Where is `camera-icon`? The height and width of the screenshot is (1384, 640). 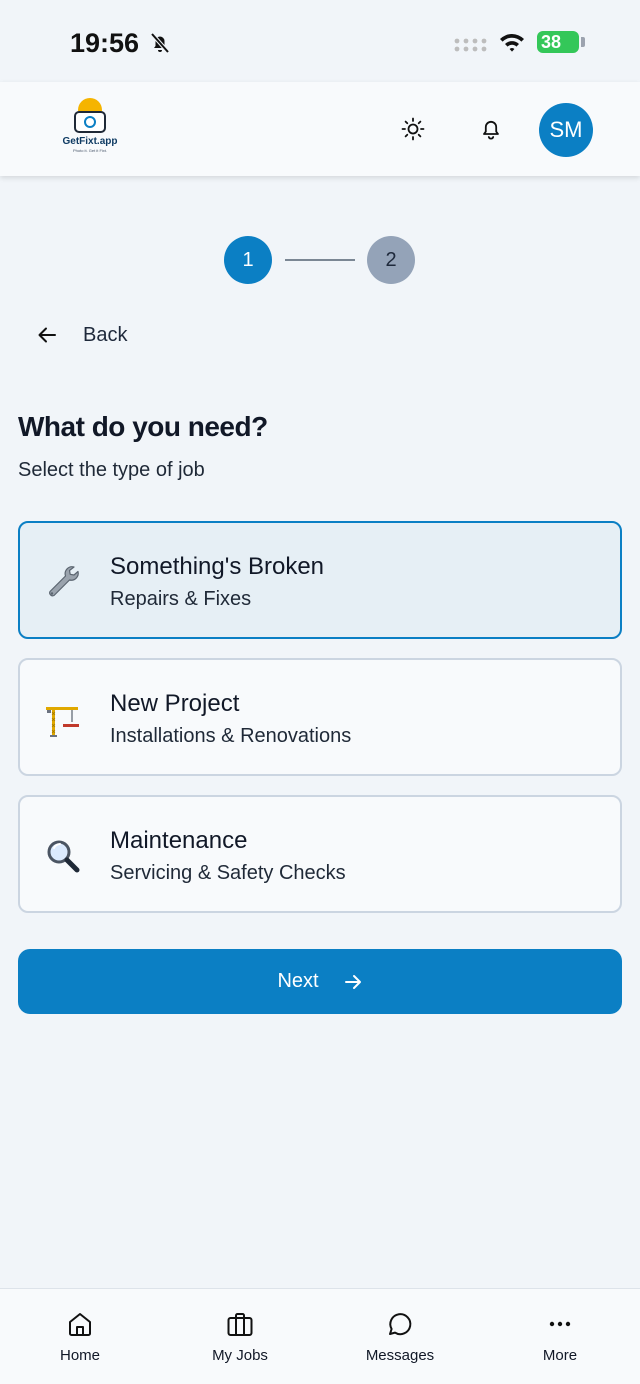
camera-icon is located at coordinates (90, 122).